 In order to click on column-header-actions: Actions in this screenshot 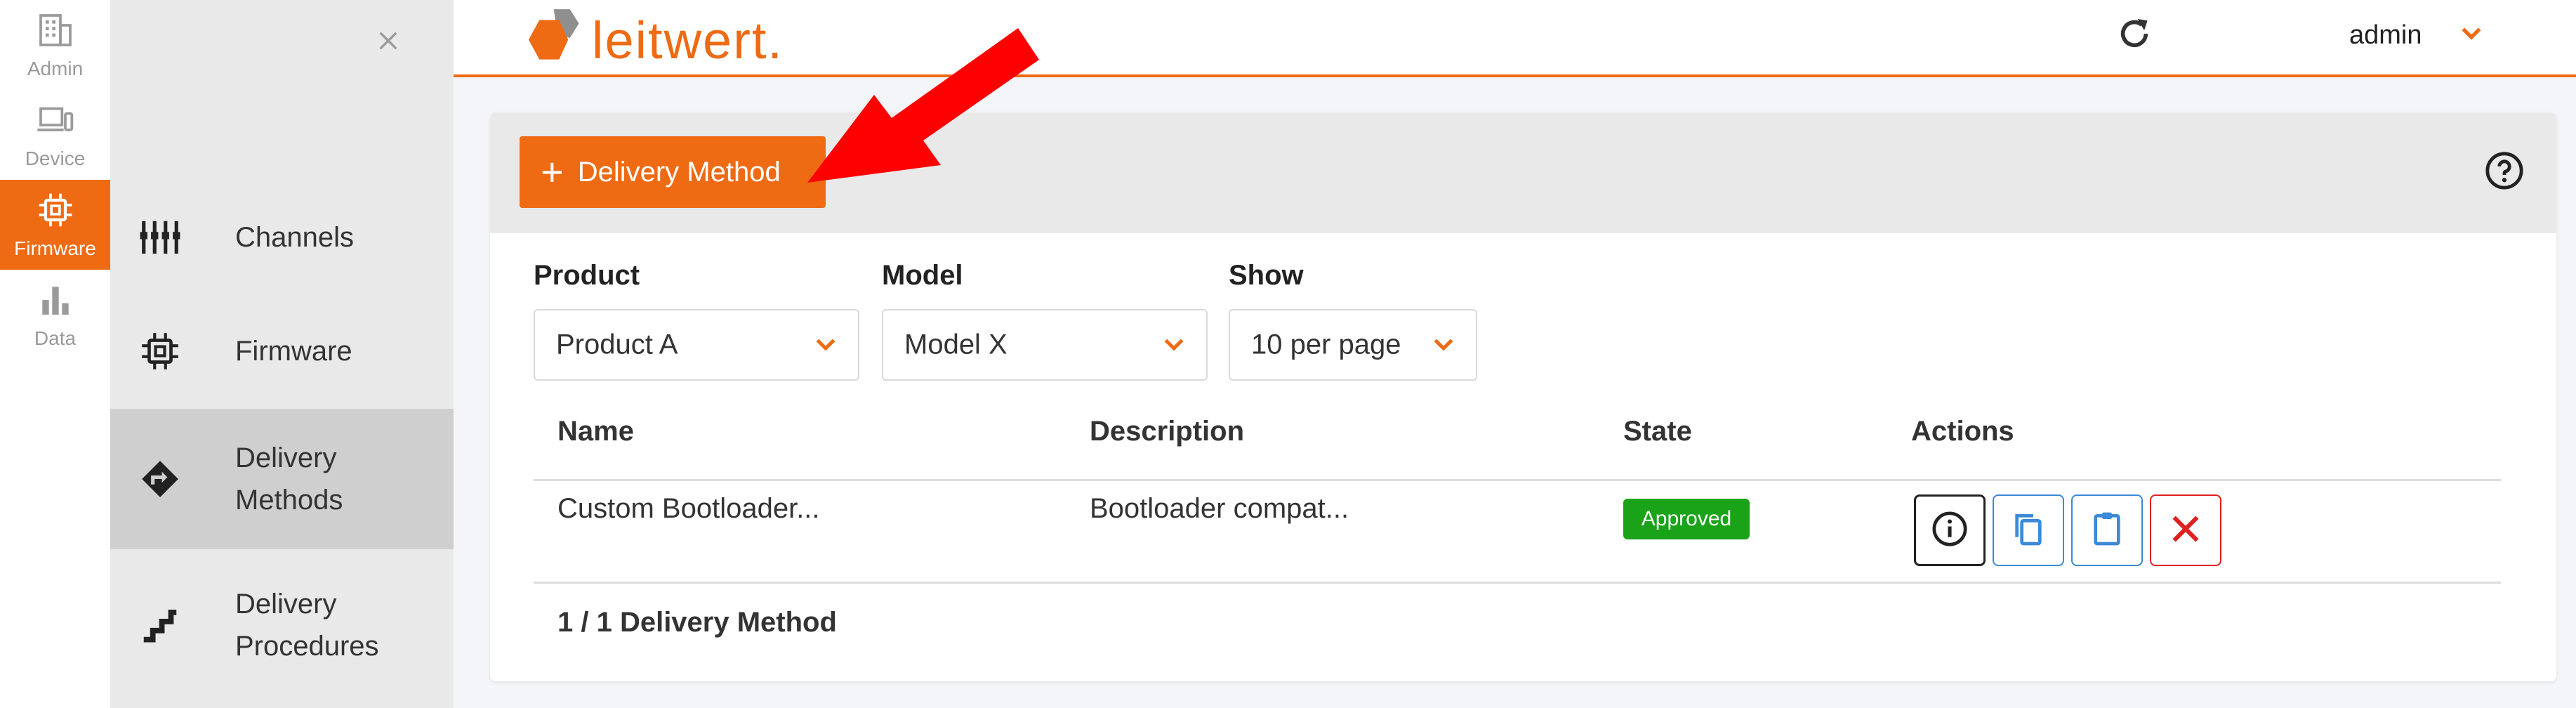, I will do `click(1962, 431)`.